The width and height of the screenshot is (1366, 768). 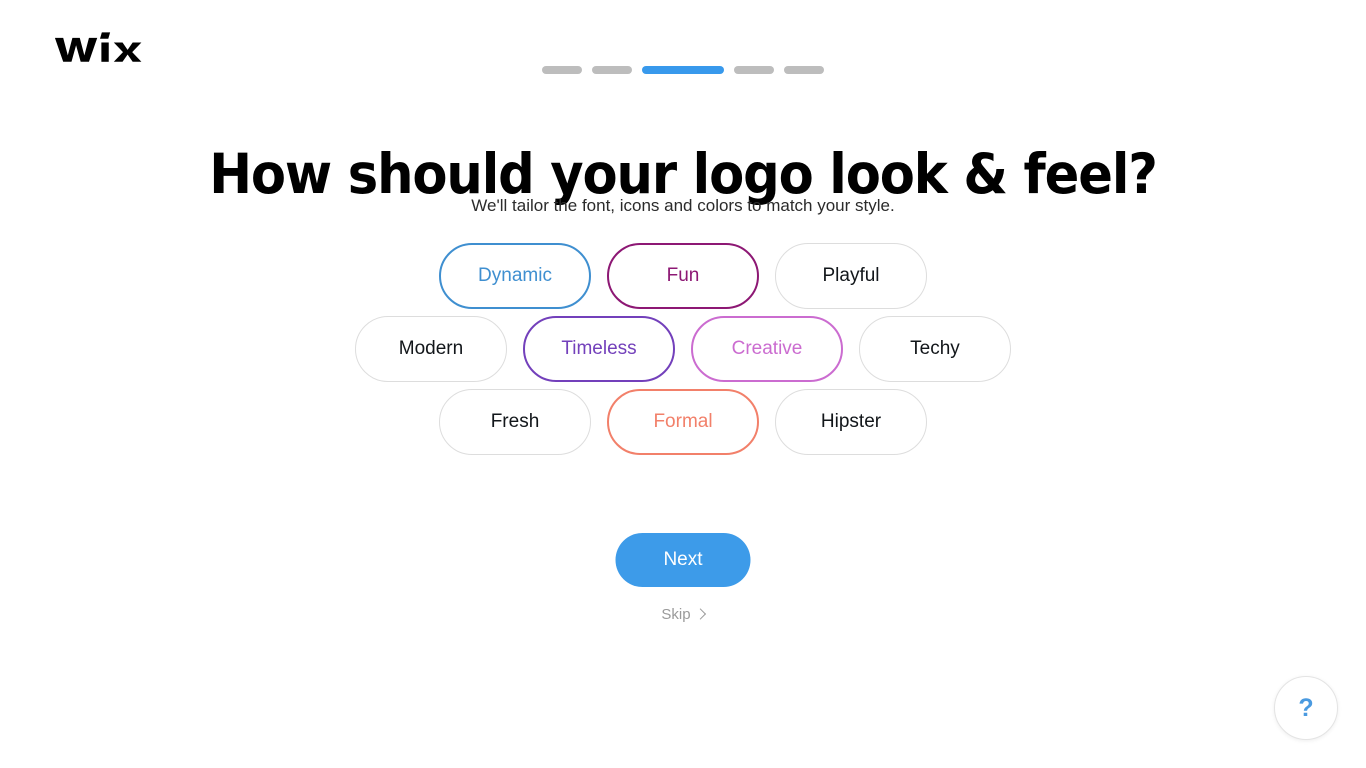 What do you see at coordinates (676, 614) in the screenshot?
I see `skip-link-label: Skip` at bounding box center [676, 614].